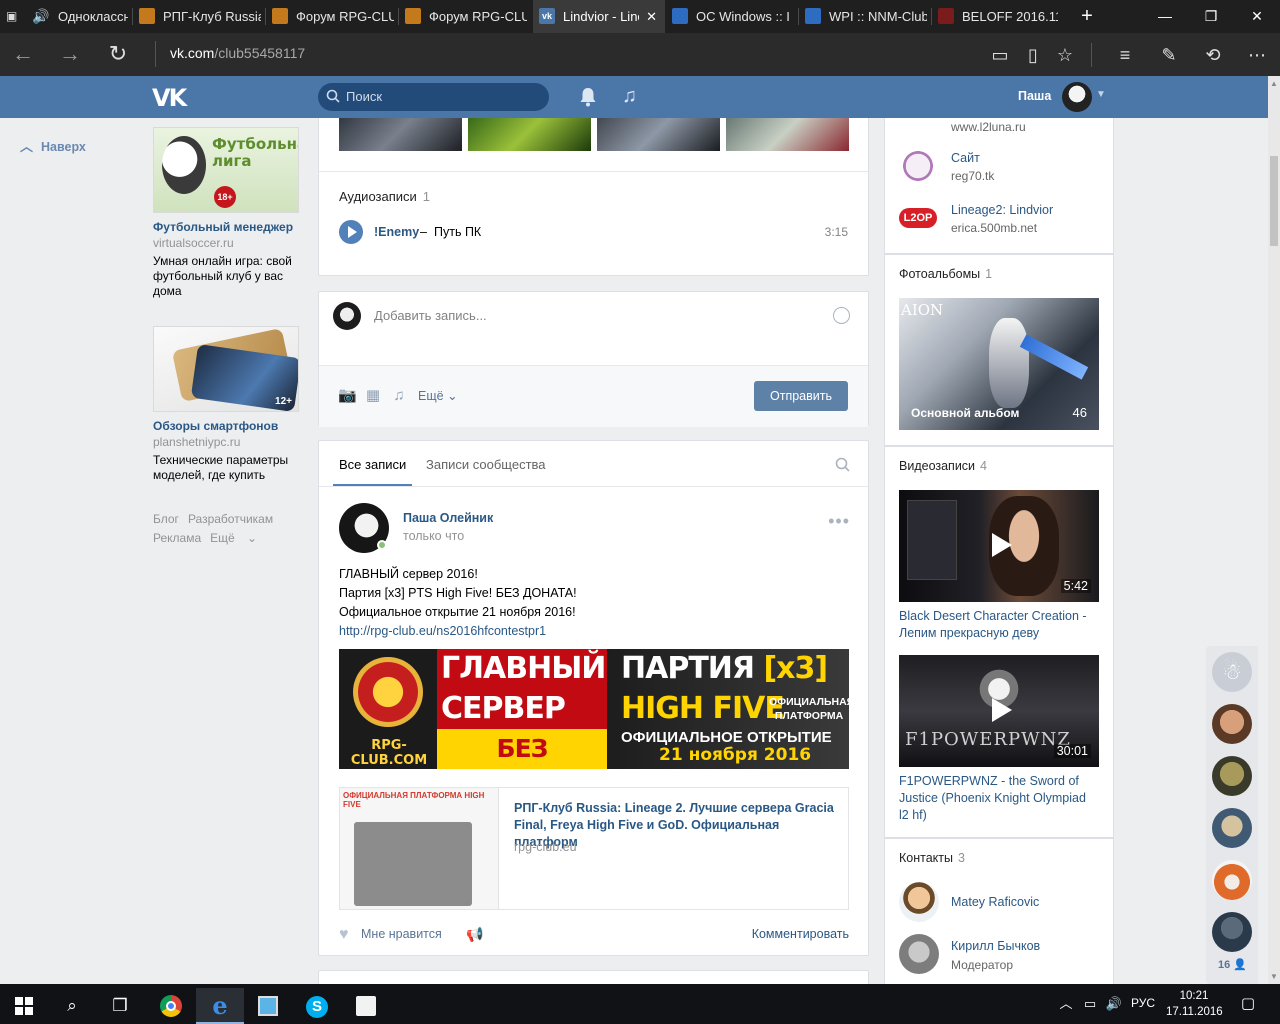 The width and height of the screenshot is (1280, 1024). What do you see at coordinates (1194, 1004) in the screenshot?
I see `clock: 10:21 17.11.2016` at bounding box center [1194, 1004].